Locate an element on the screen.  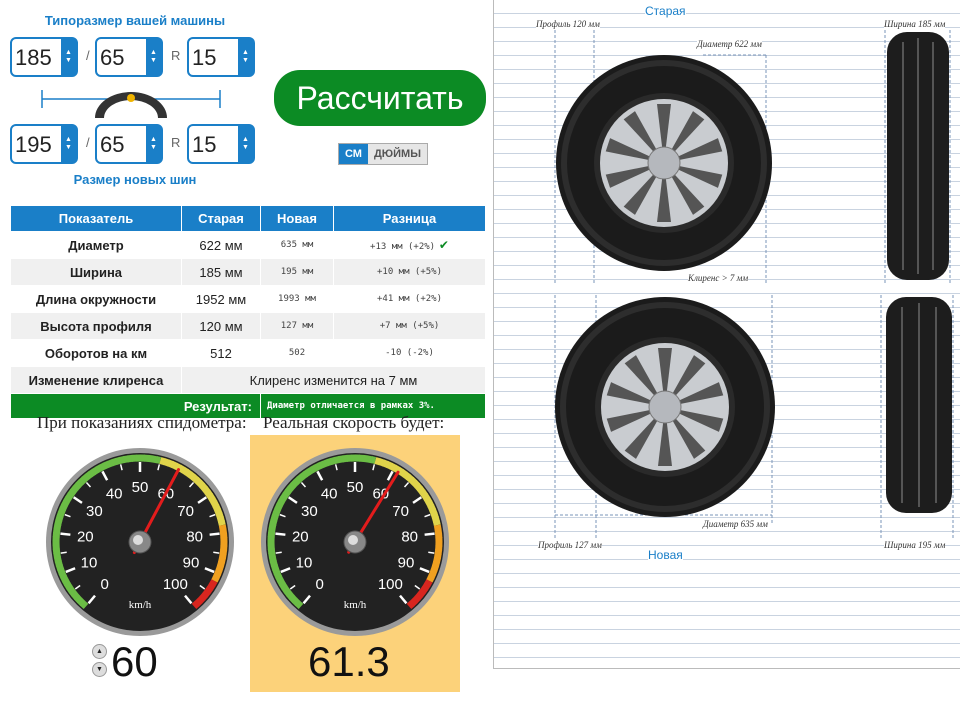
current-rim-value: 15 is located at coordinates (204, 57).